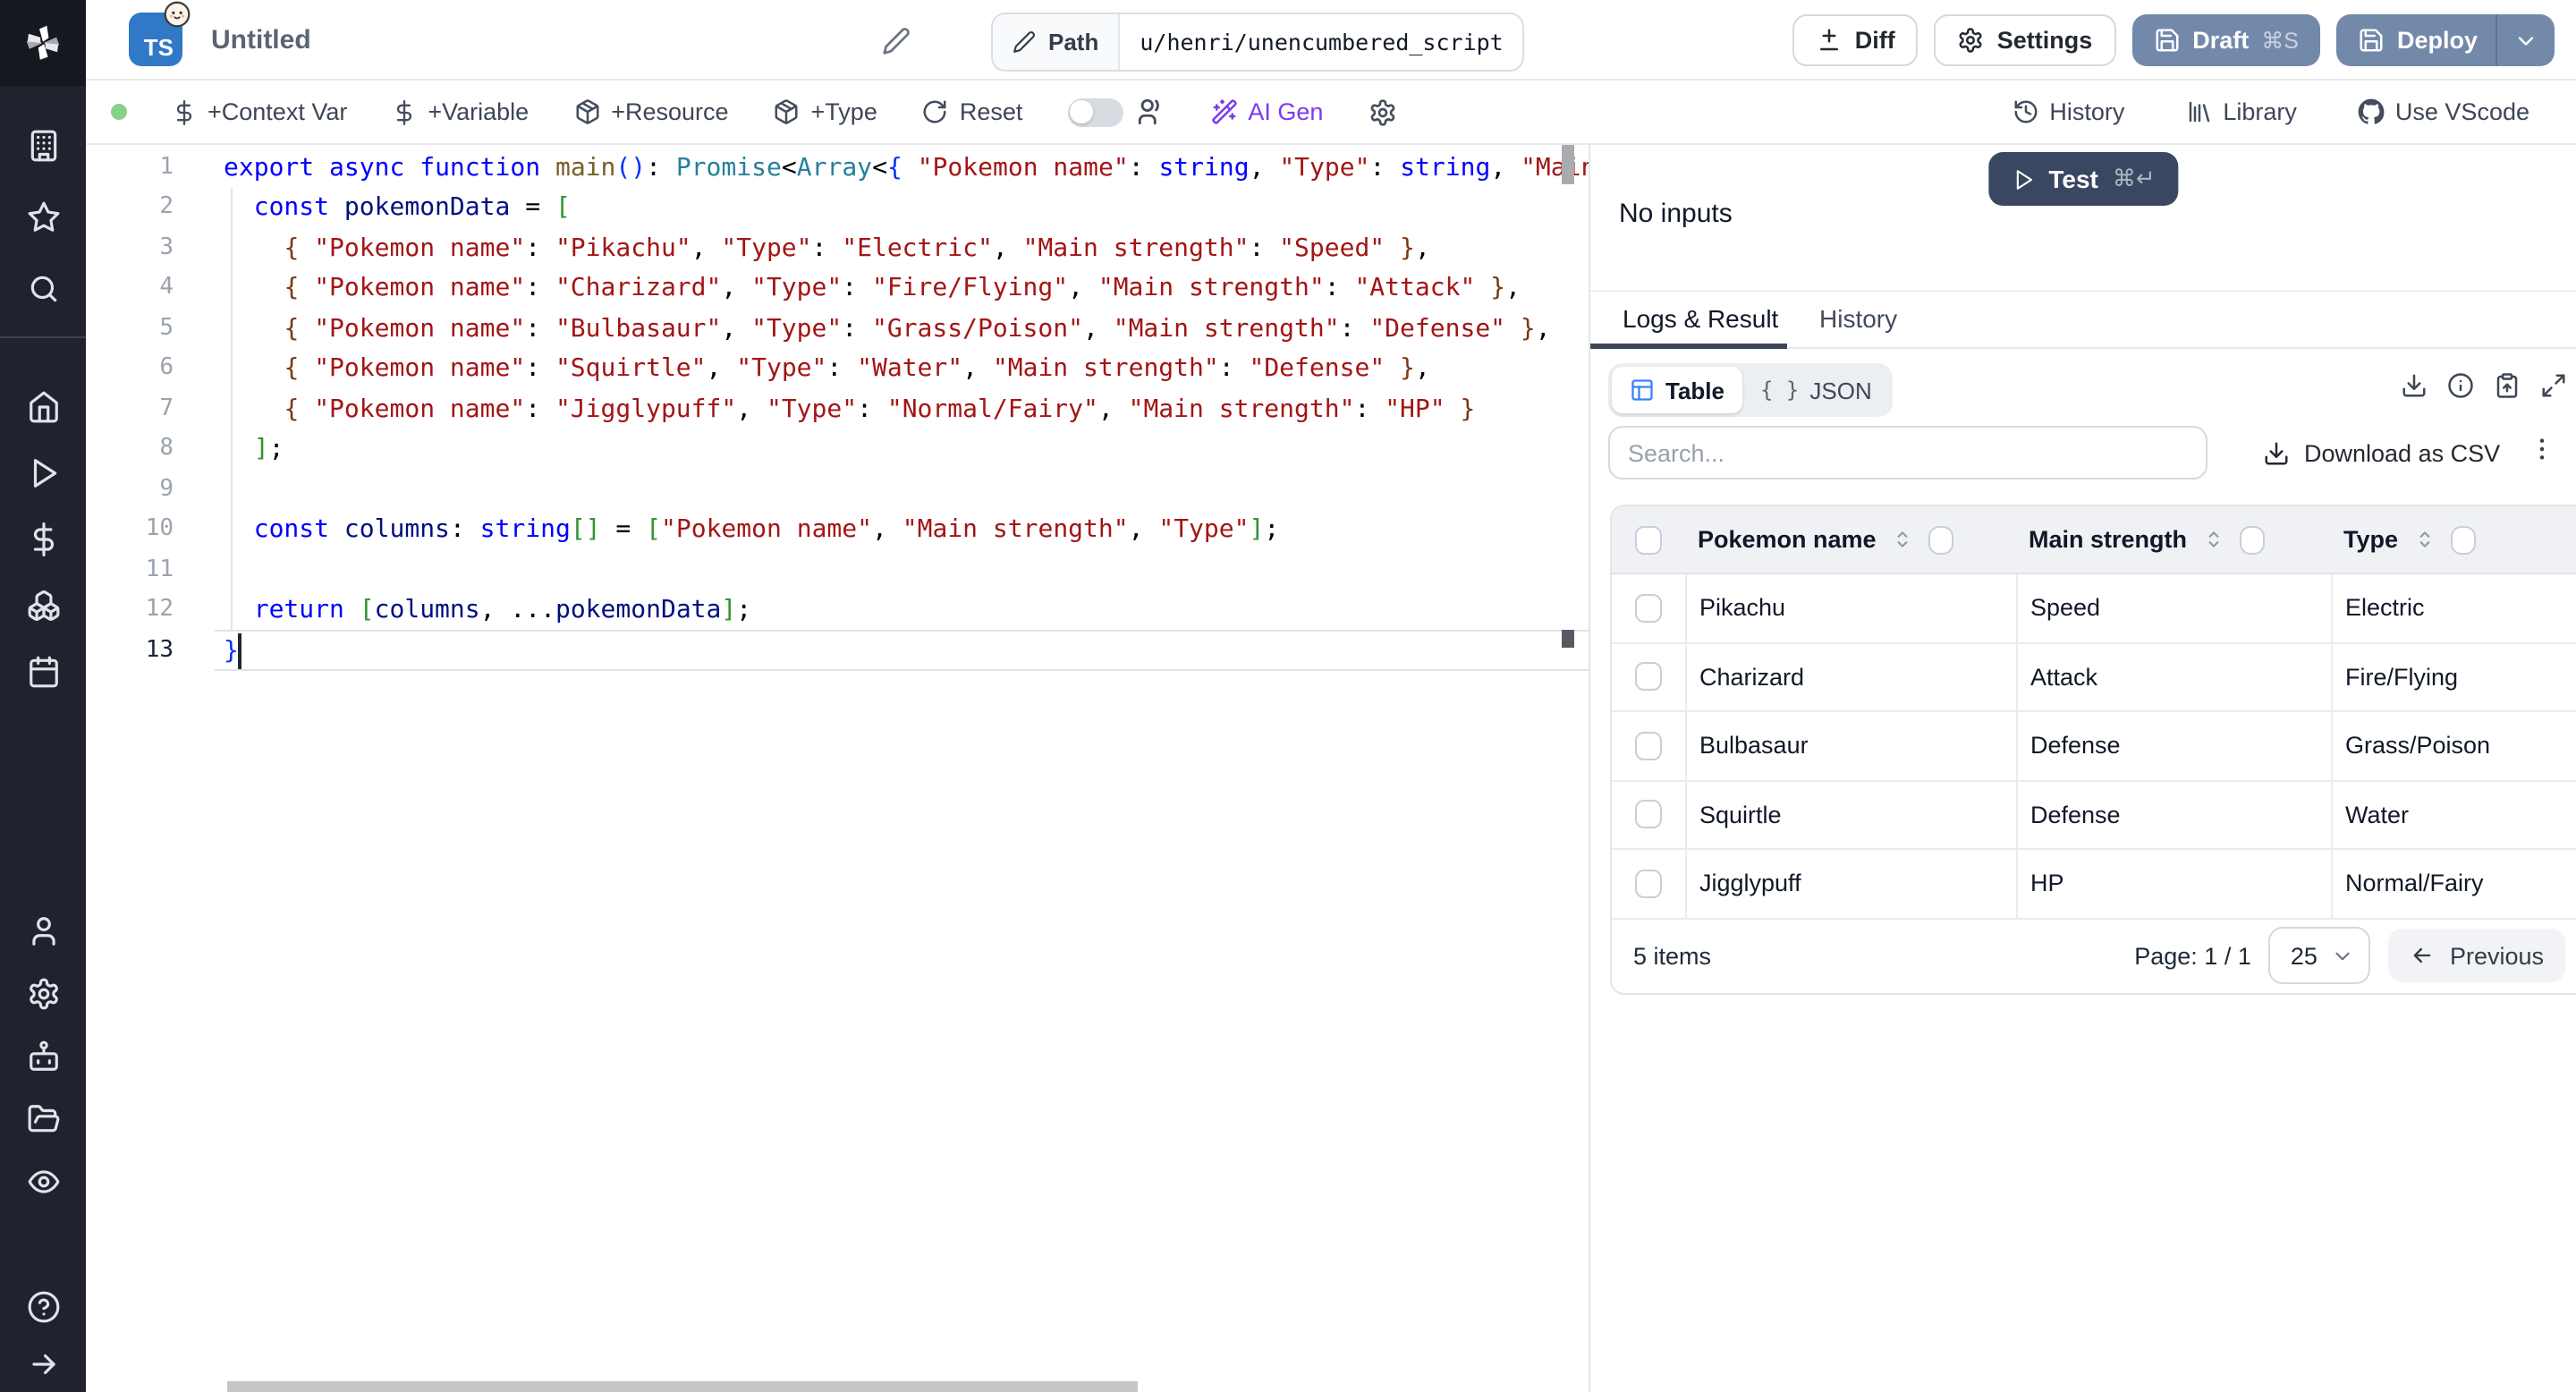  What do you see at coordinates (43, 930) in the screenshot?
I see `sidebar-item-users` at bounding box center [43, 930].